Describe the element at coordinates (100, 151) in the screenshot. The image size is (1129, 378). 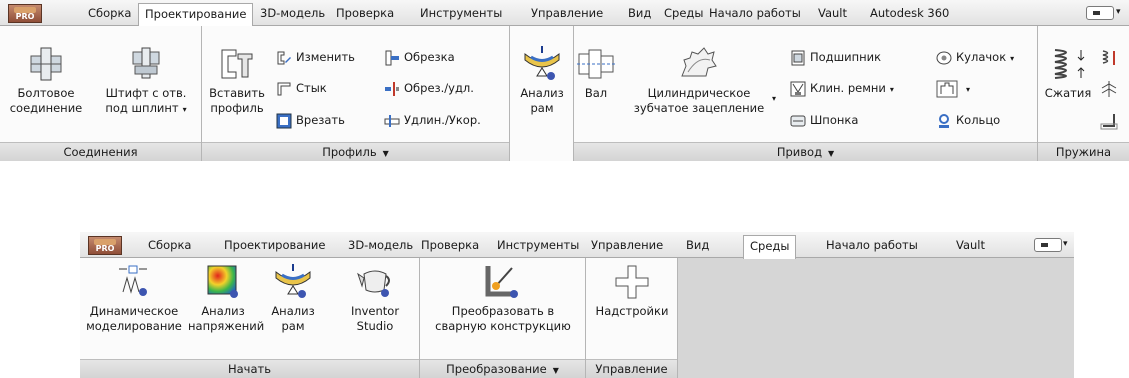
I see `panel-title-connections: Соединения` at that location.